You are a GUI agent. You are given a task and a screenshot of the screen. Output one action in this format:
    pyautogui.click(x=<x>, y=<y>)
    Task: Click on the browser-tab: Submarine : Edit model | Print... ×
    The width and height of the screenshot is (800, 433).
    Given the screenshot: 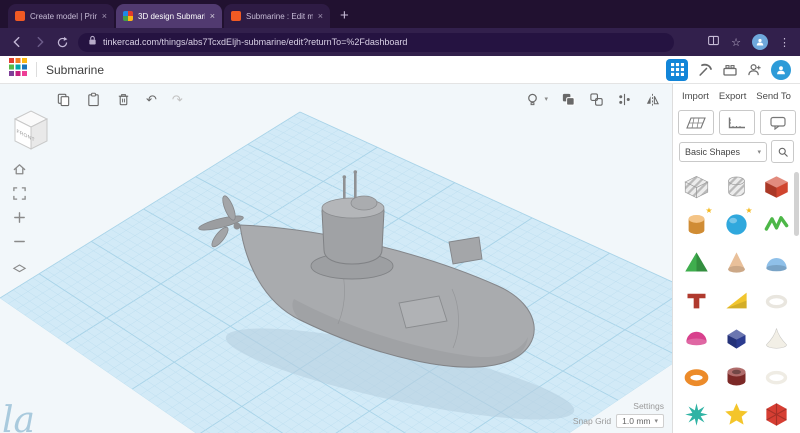 What is the action you would take?
    pyautogui.click(x=277, y=16)
    